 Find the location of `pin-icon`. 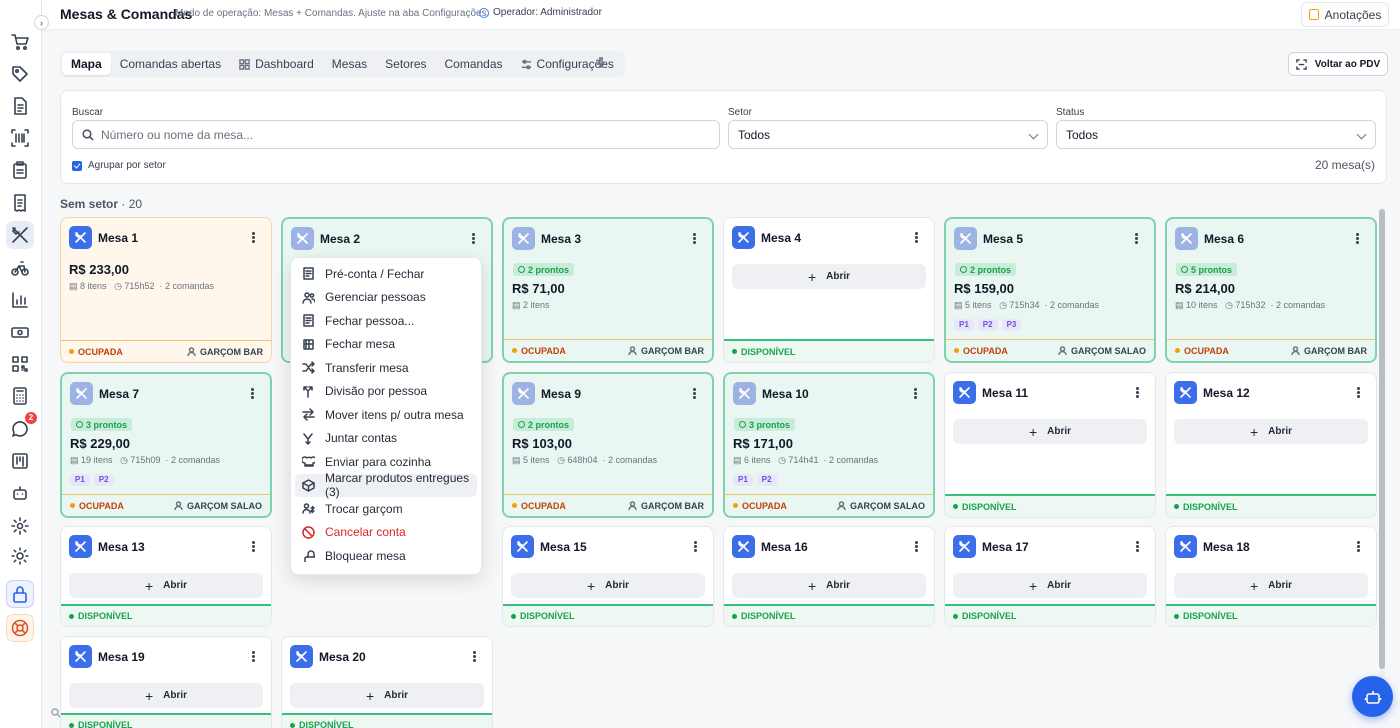

pin-icon is located at coordinates (601, 63).